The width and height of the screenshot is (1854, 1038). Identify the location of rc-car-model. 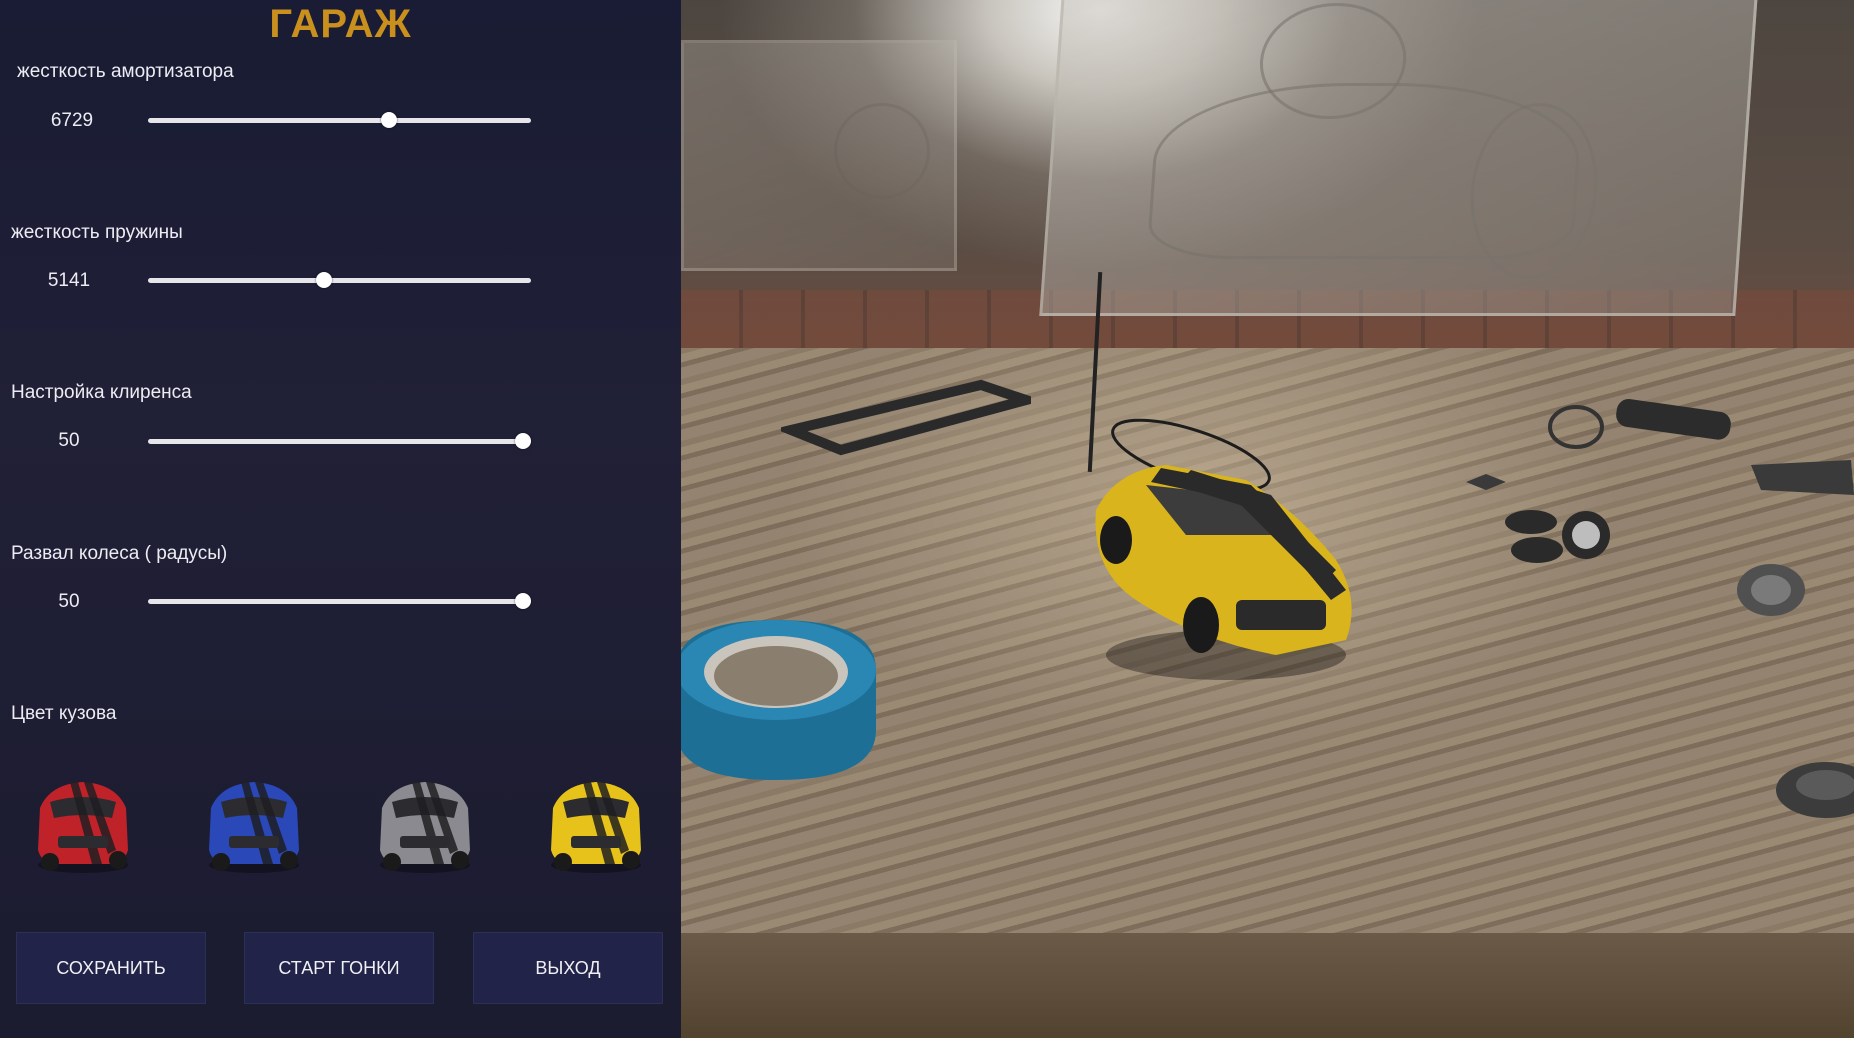
(1223, 572).